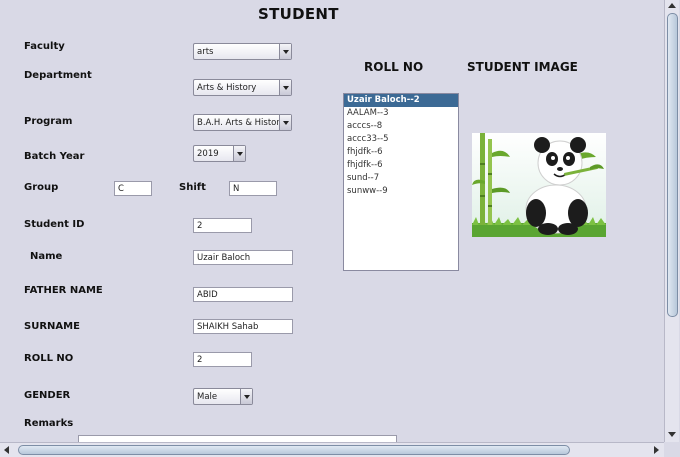 The height and width of the screenshot is (457, 680). What do you see at coordinates (207, 397) in the screenshot?
I see `gender-select-value: Male` at bounding box center [207, 397].